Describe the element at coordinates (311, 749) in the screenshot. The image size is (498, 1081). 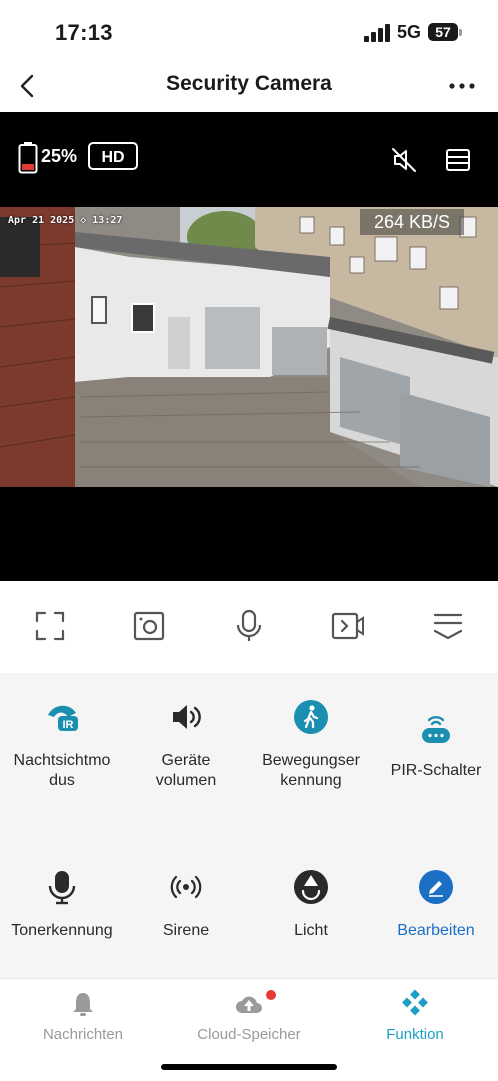
I see `motion-detection-button: Bewegungser kennung` at that location.